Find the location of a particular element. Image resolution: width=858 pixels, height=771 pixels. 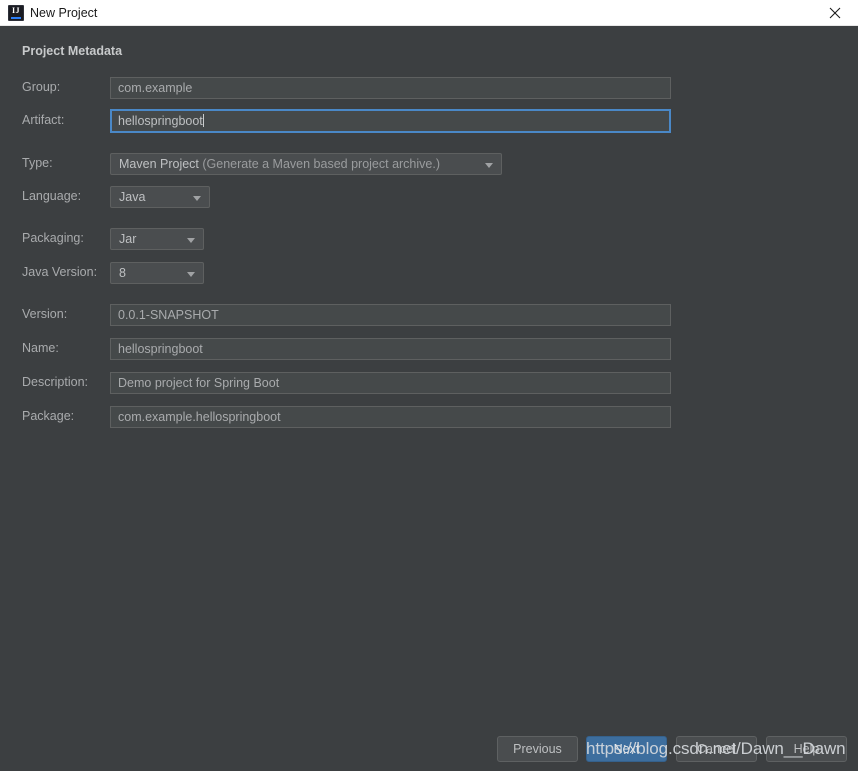

input-version: 0.0.1-SNAPSHOT is located at coordinates (390, 315).